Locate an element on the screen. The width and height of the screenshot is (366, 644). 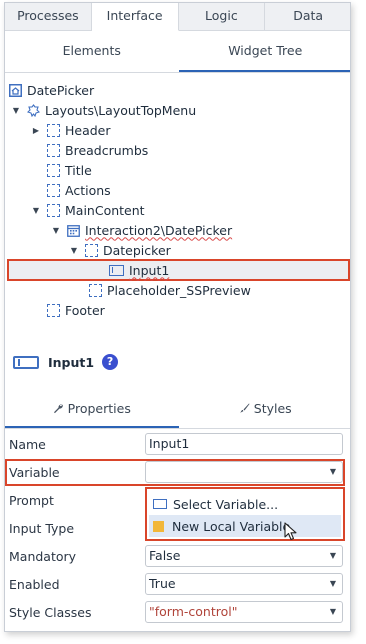
tree-item-datepicker: ▼ Datepicker is located at coordinates (120, 250).